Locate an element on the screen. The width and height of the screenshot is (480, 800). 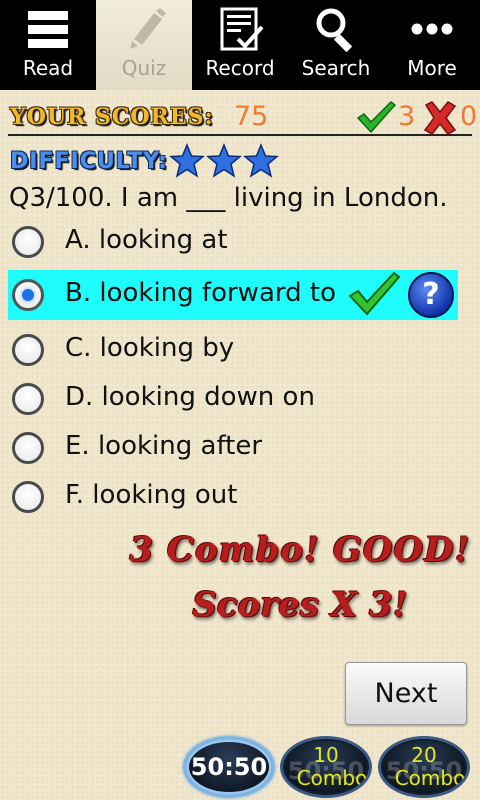
score-value: 75 is located at coordinates (251, 116).